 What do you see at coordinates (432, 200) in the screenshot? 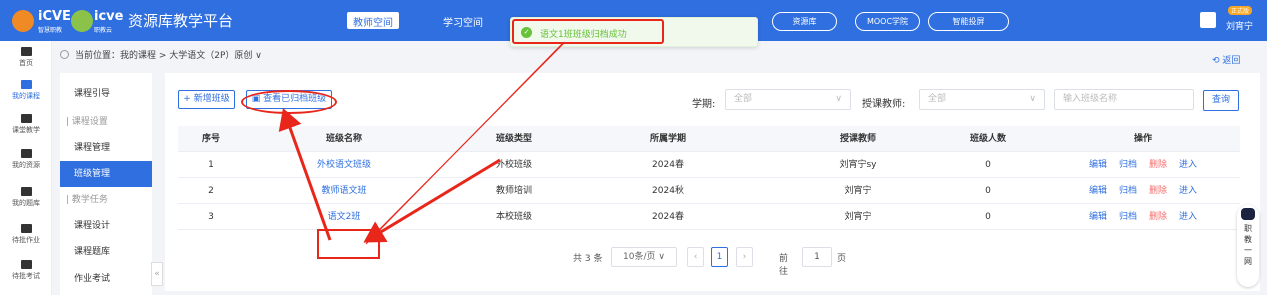
I see `arrow-to-empty-row` at bounding box center [432, 200].